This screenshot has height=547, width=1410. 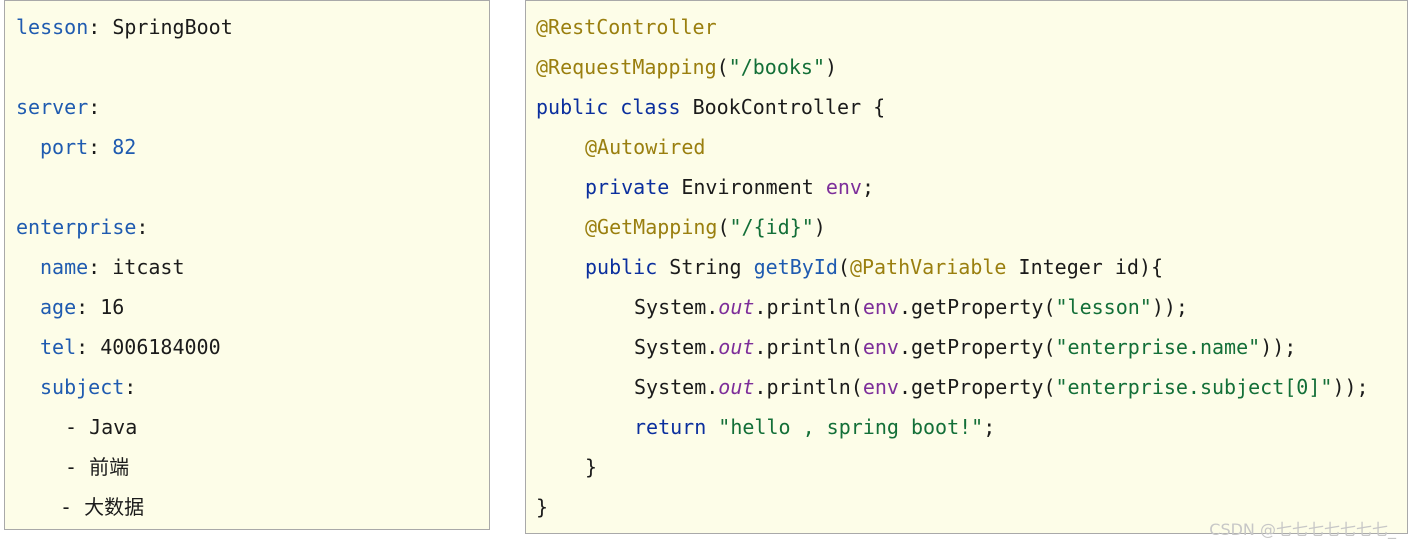 What do you see at coordinates (627, 187) in the screenshot?
I see `keyword: private` at bounding box center [627, 187].